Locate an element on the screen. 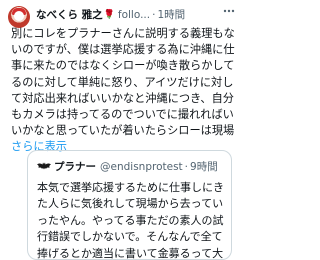 The width and height of the screenshot is (320, 260). quoted-tweet-header: プラナー @endisnprotest · 9時間 is located at coordinates (127, 167).